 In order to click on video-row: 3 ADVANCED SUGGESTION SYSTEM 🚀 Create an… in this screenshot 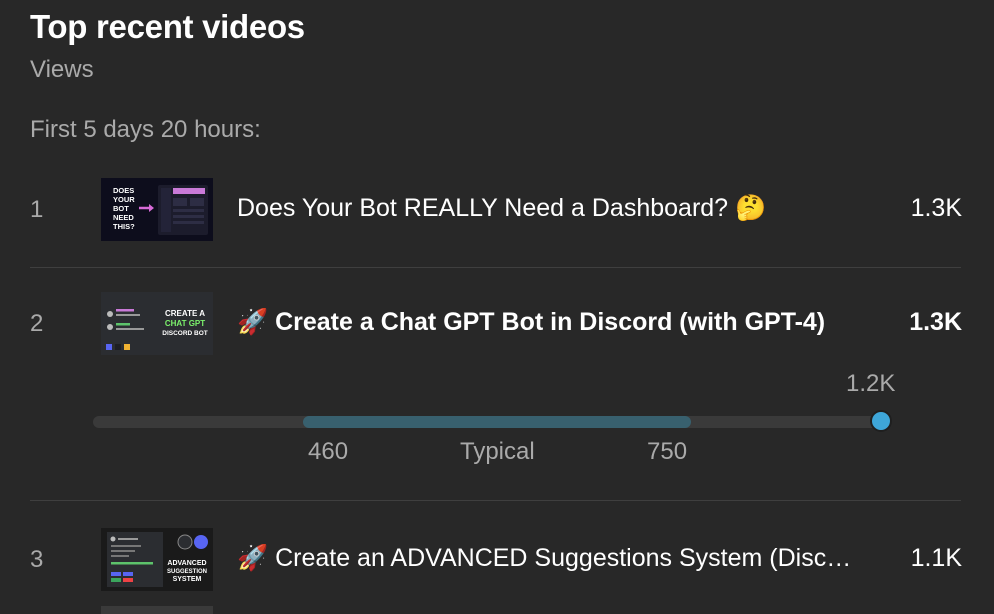, I will do `click(497, 560)`.